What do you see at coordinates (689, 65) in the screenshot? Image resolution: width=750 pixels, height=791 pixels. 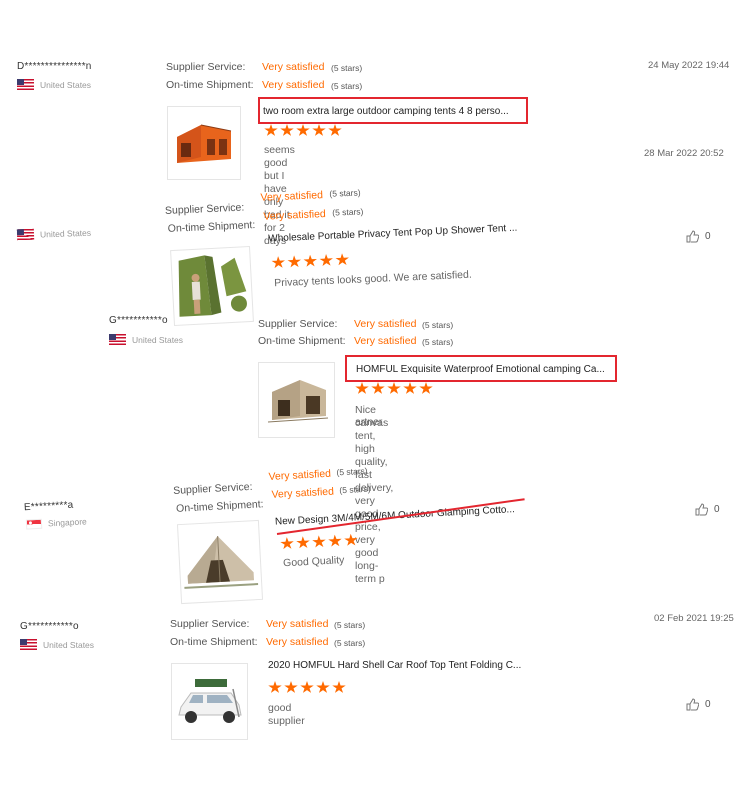 I see `review-date: 24 May 2022 19:44` at bounding box center [689, 65].